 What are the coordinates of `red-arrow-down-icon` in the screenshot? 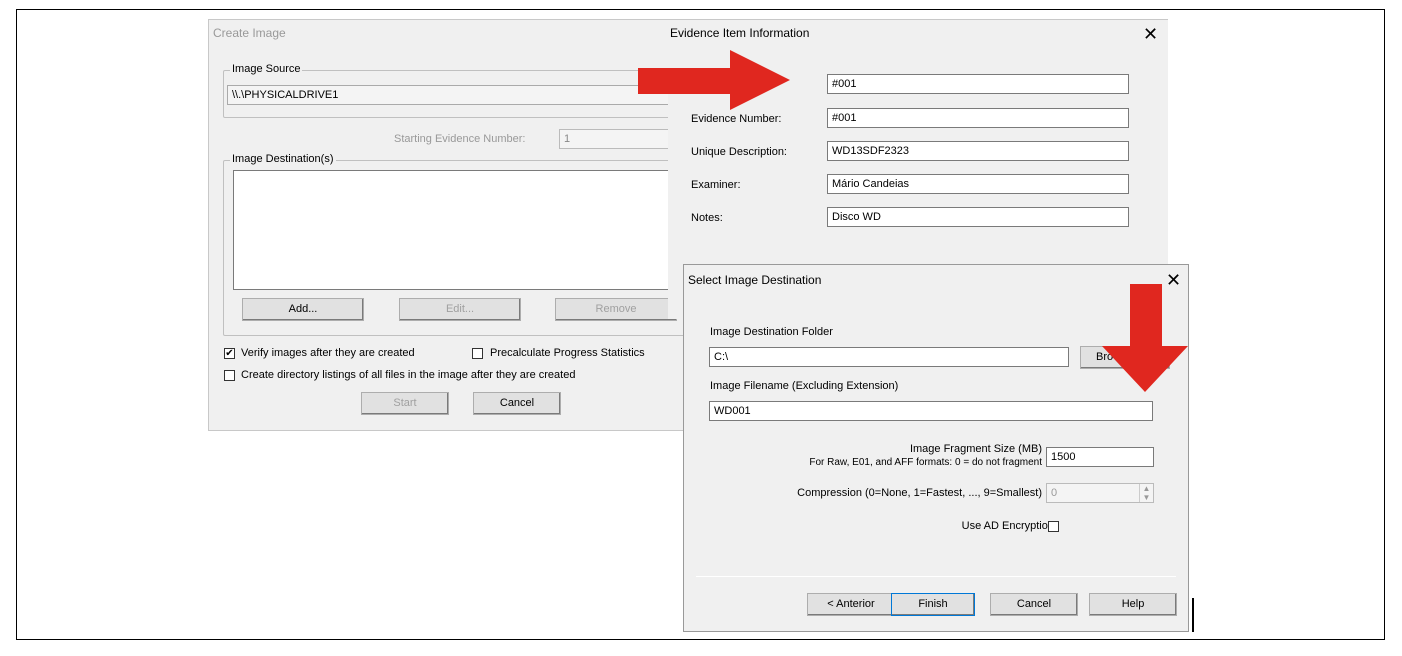 It's located at (1145, 338).